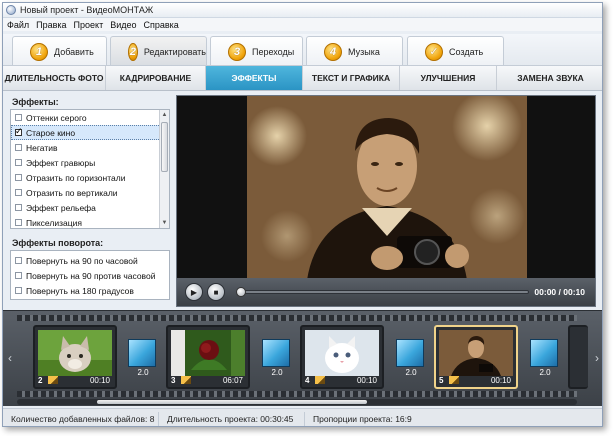  What do you see at coordinates (194, 292) in the screenshot?
I see `play-button: ▶` at bounding box center [194, 292].